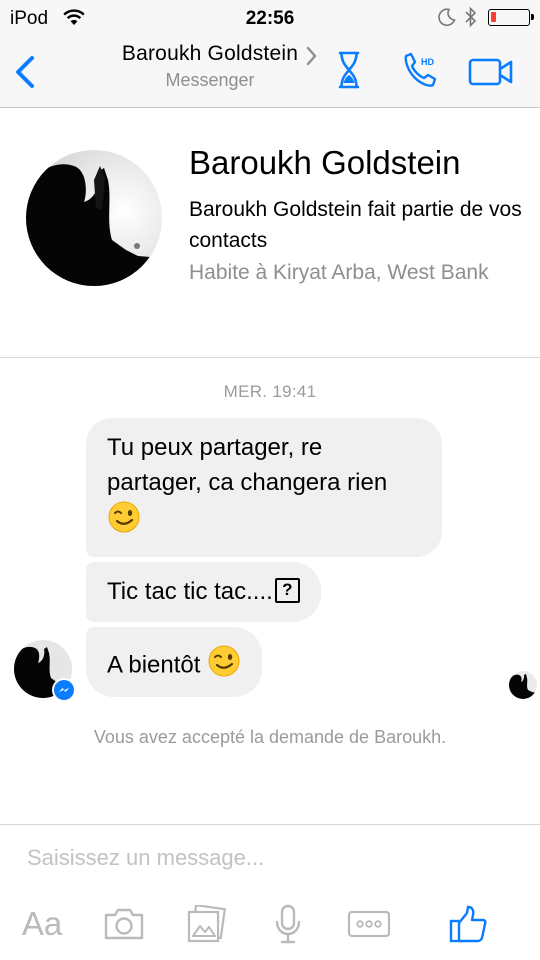  I want to click on more-options-button, so click(369, 924).